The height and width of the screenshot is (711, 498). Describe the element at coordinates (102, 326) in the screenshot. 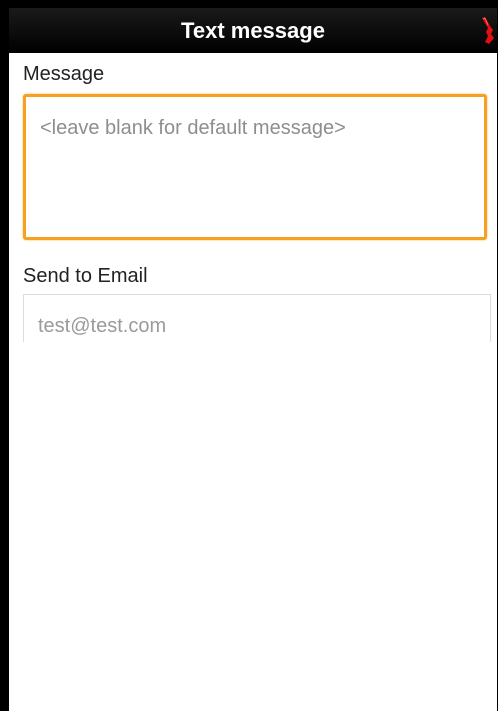

I see `email-placeholder: test@test.com` at that location.